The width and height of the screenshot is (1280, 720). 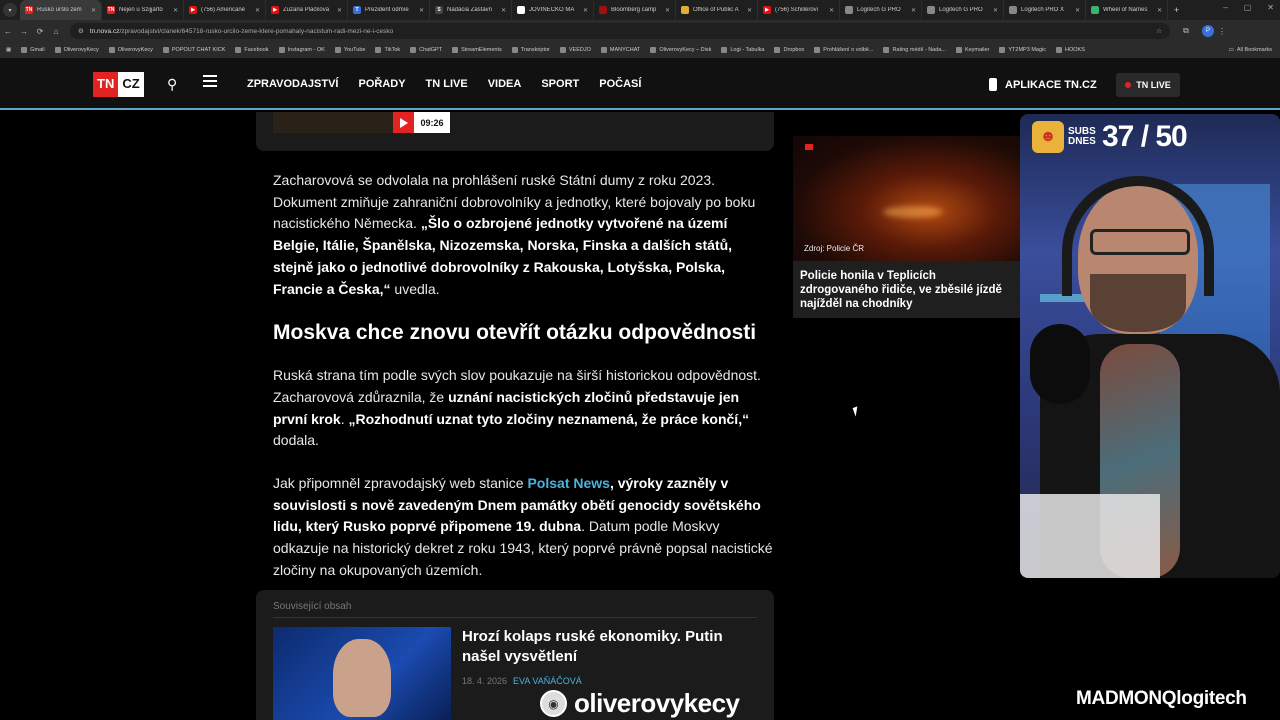 I want to click on browser-tab: ▶ (756) Americané ✕, so click(x=225, y=10).